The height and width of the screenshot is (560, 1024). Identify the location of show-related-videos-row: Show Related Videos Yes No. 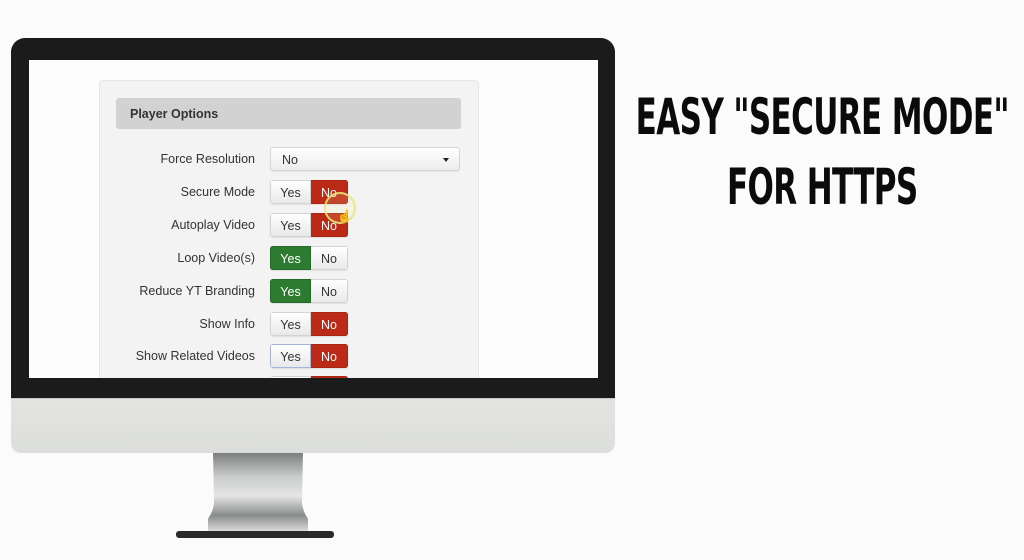
(289, 357).